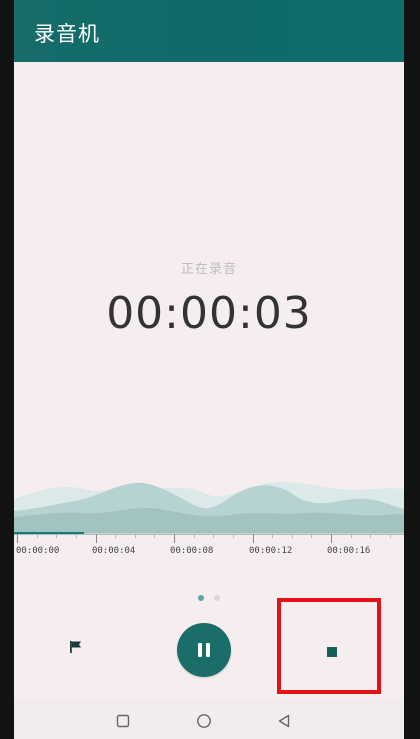 Image resolution: width=420 pixels, height=739 pixels. What do you see at coordinates (284, 723) in the screenshot?
I see `triangle-back-icon` at bounding box center [284, 723].